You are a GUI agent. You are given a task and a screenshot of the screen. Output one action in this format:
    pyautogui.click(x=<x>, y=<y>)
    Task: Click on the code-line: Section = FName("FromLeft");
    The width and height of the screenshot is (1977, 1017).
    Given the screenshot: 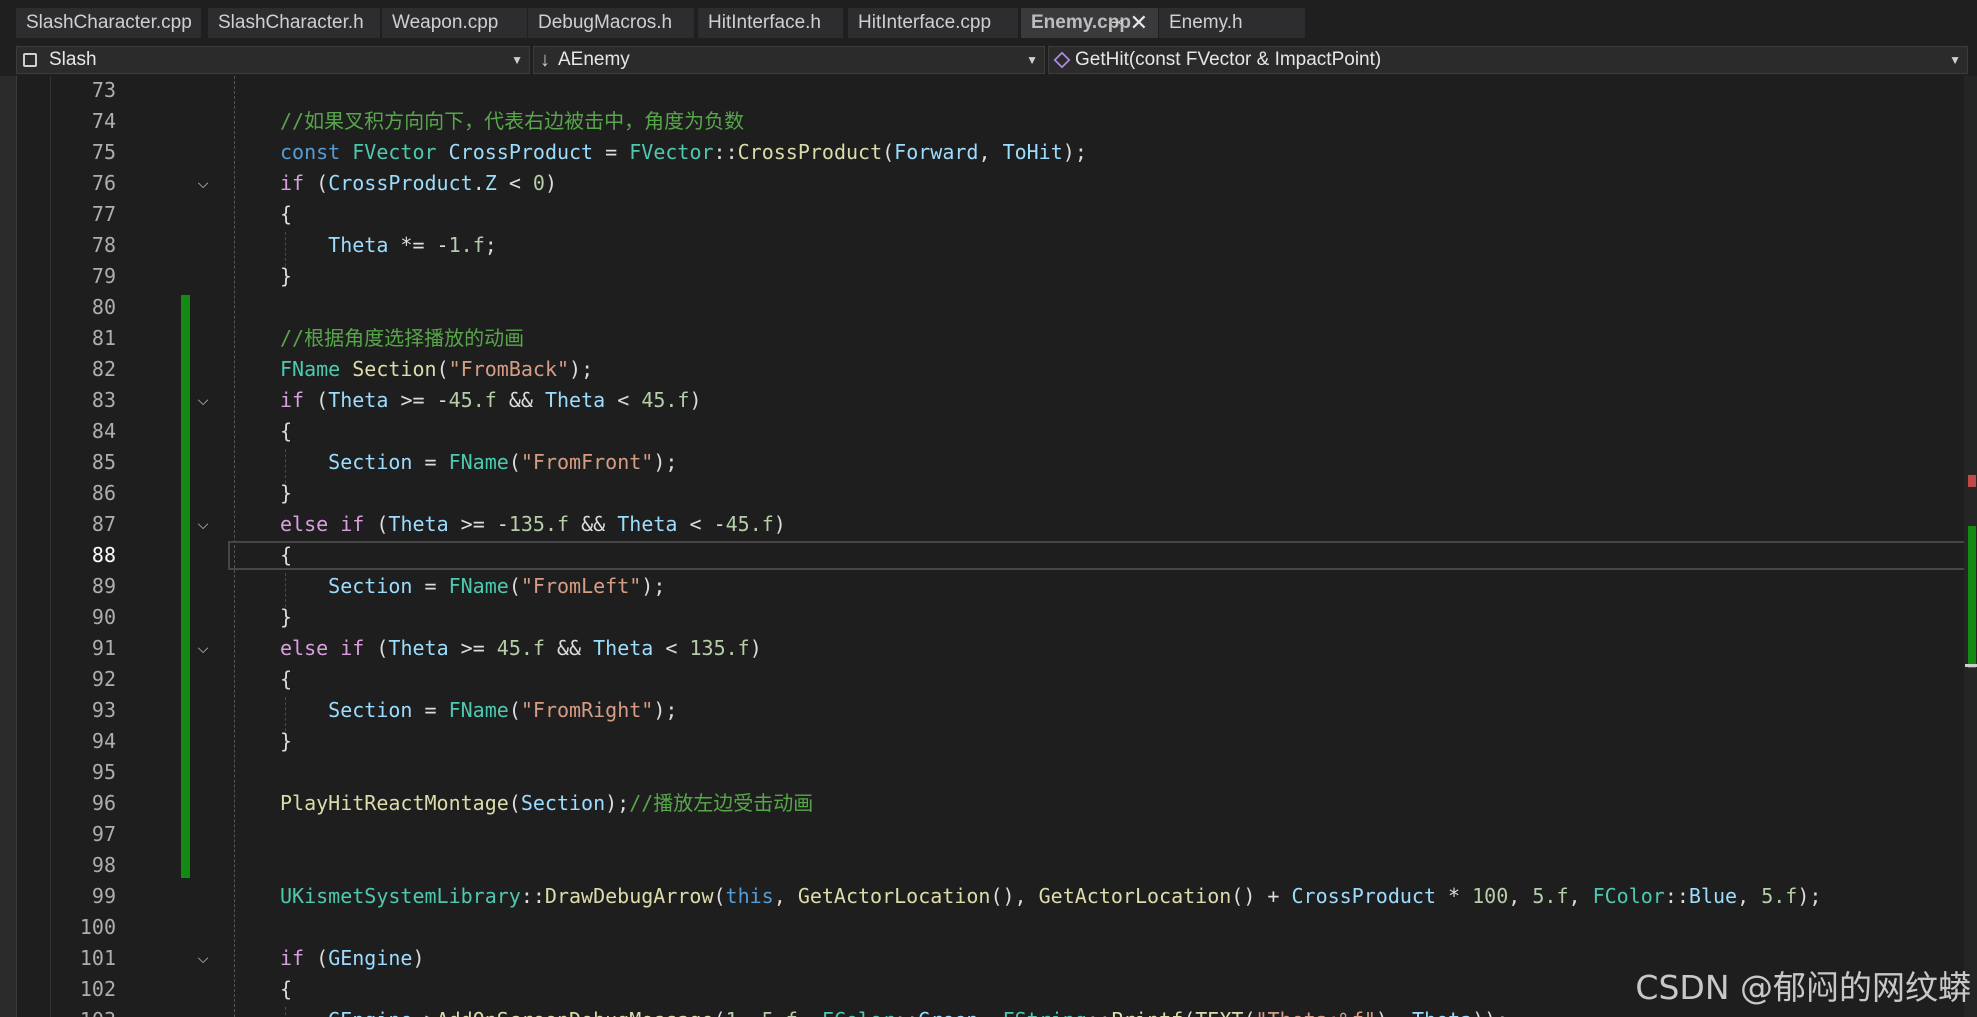 What is the action you would take?
    pyautogui.click(x=472, y=586)
    